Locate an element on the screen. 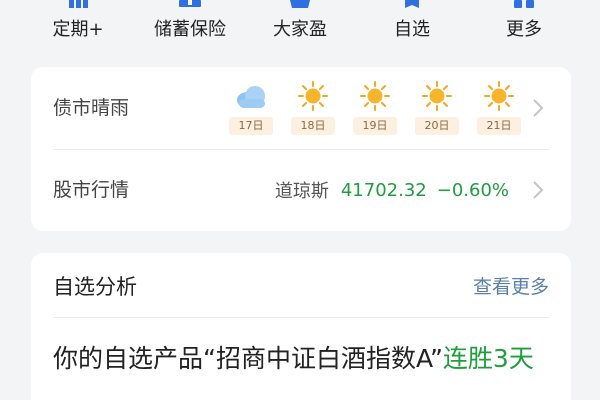 The width and height of the screenshot is (600, 400). stock-quote: 道琼斯 41702.32 −0.60% is located at coordinates (392, 190).